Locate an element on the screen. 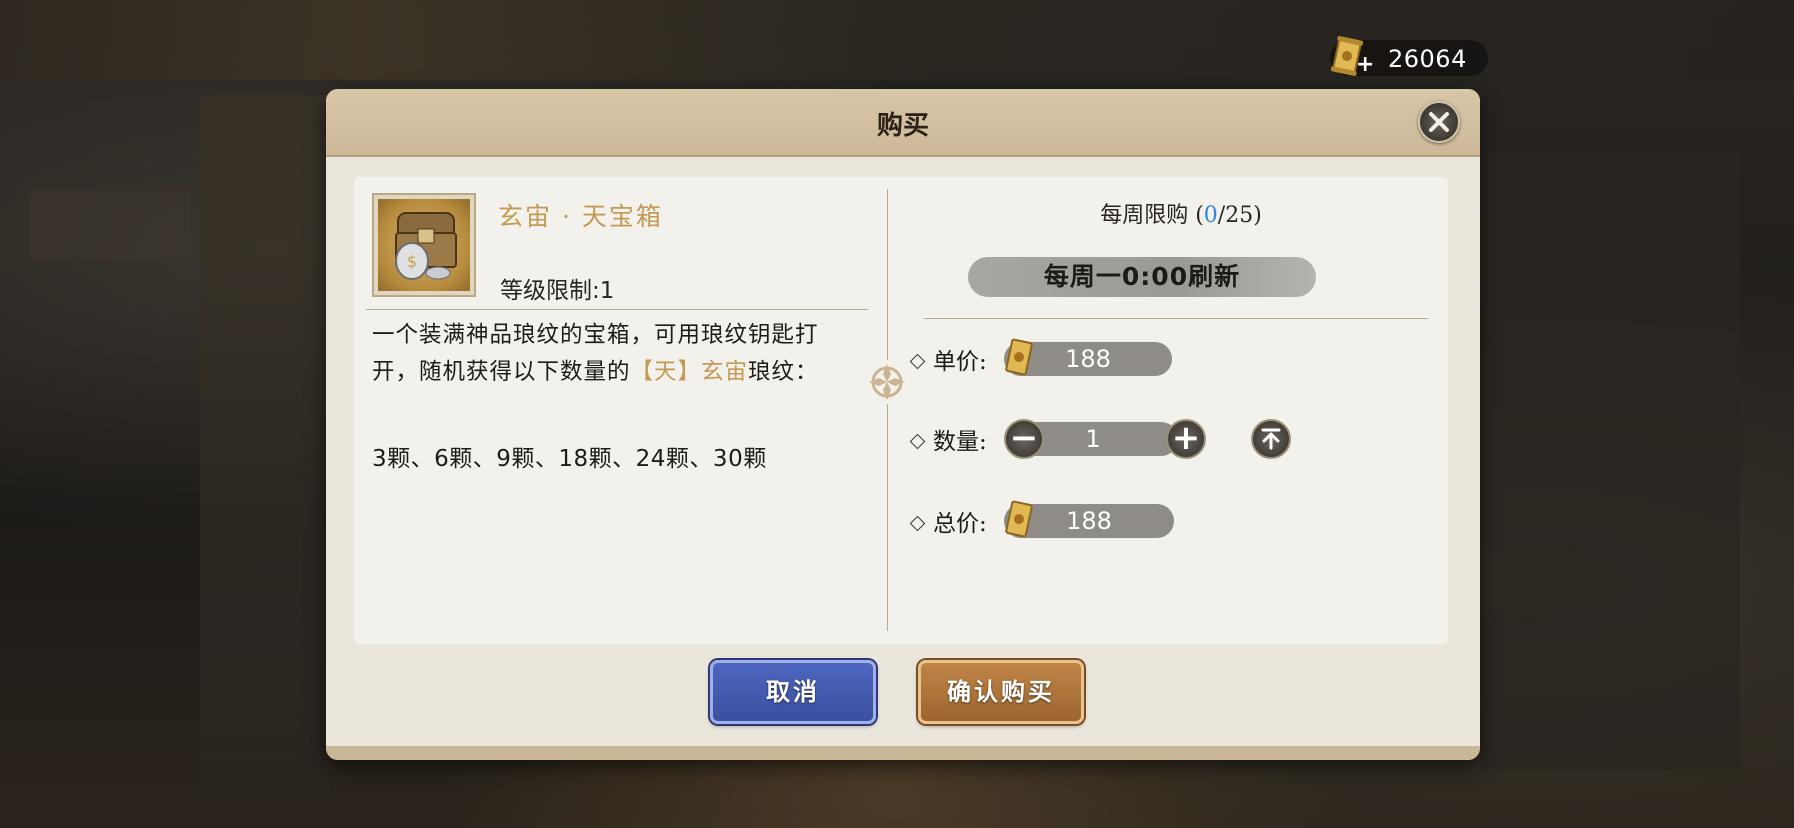  dialog-header: 购买 is located at coordinates (903, 123).